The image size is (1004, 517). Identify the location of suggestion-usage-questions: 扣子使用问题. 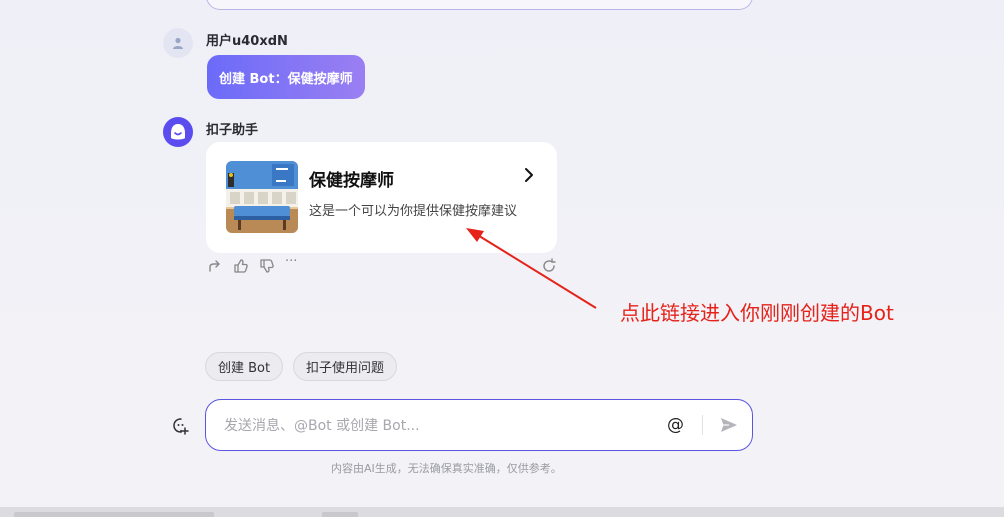
(345, 366).